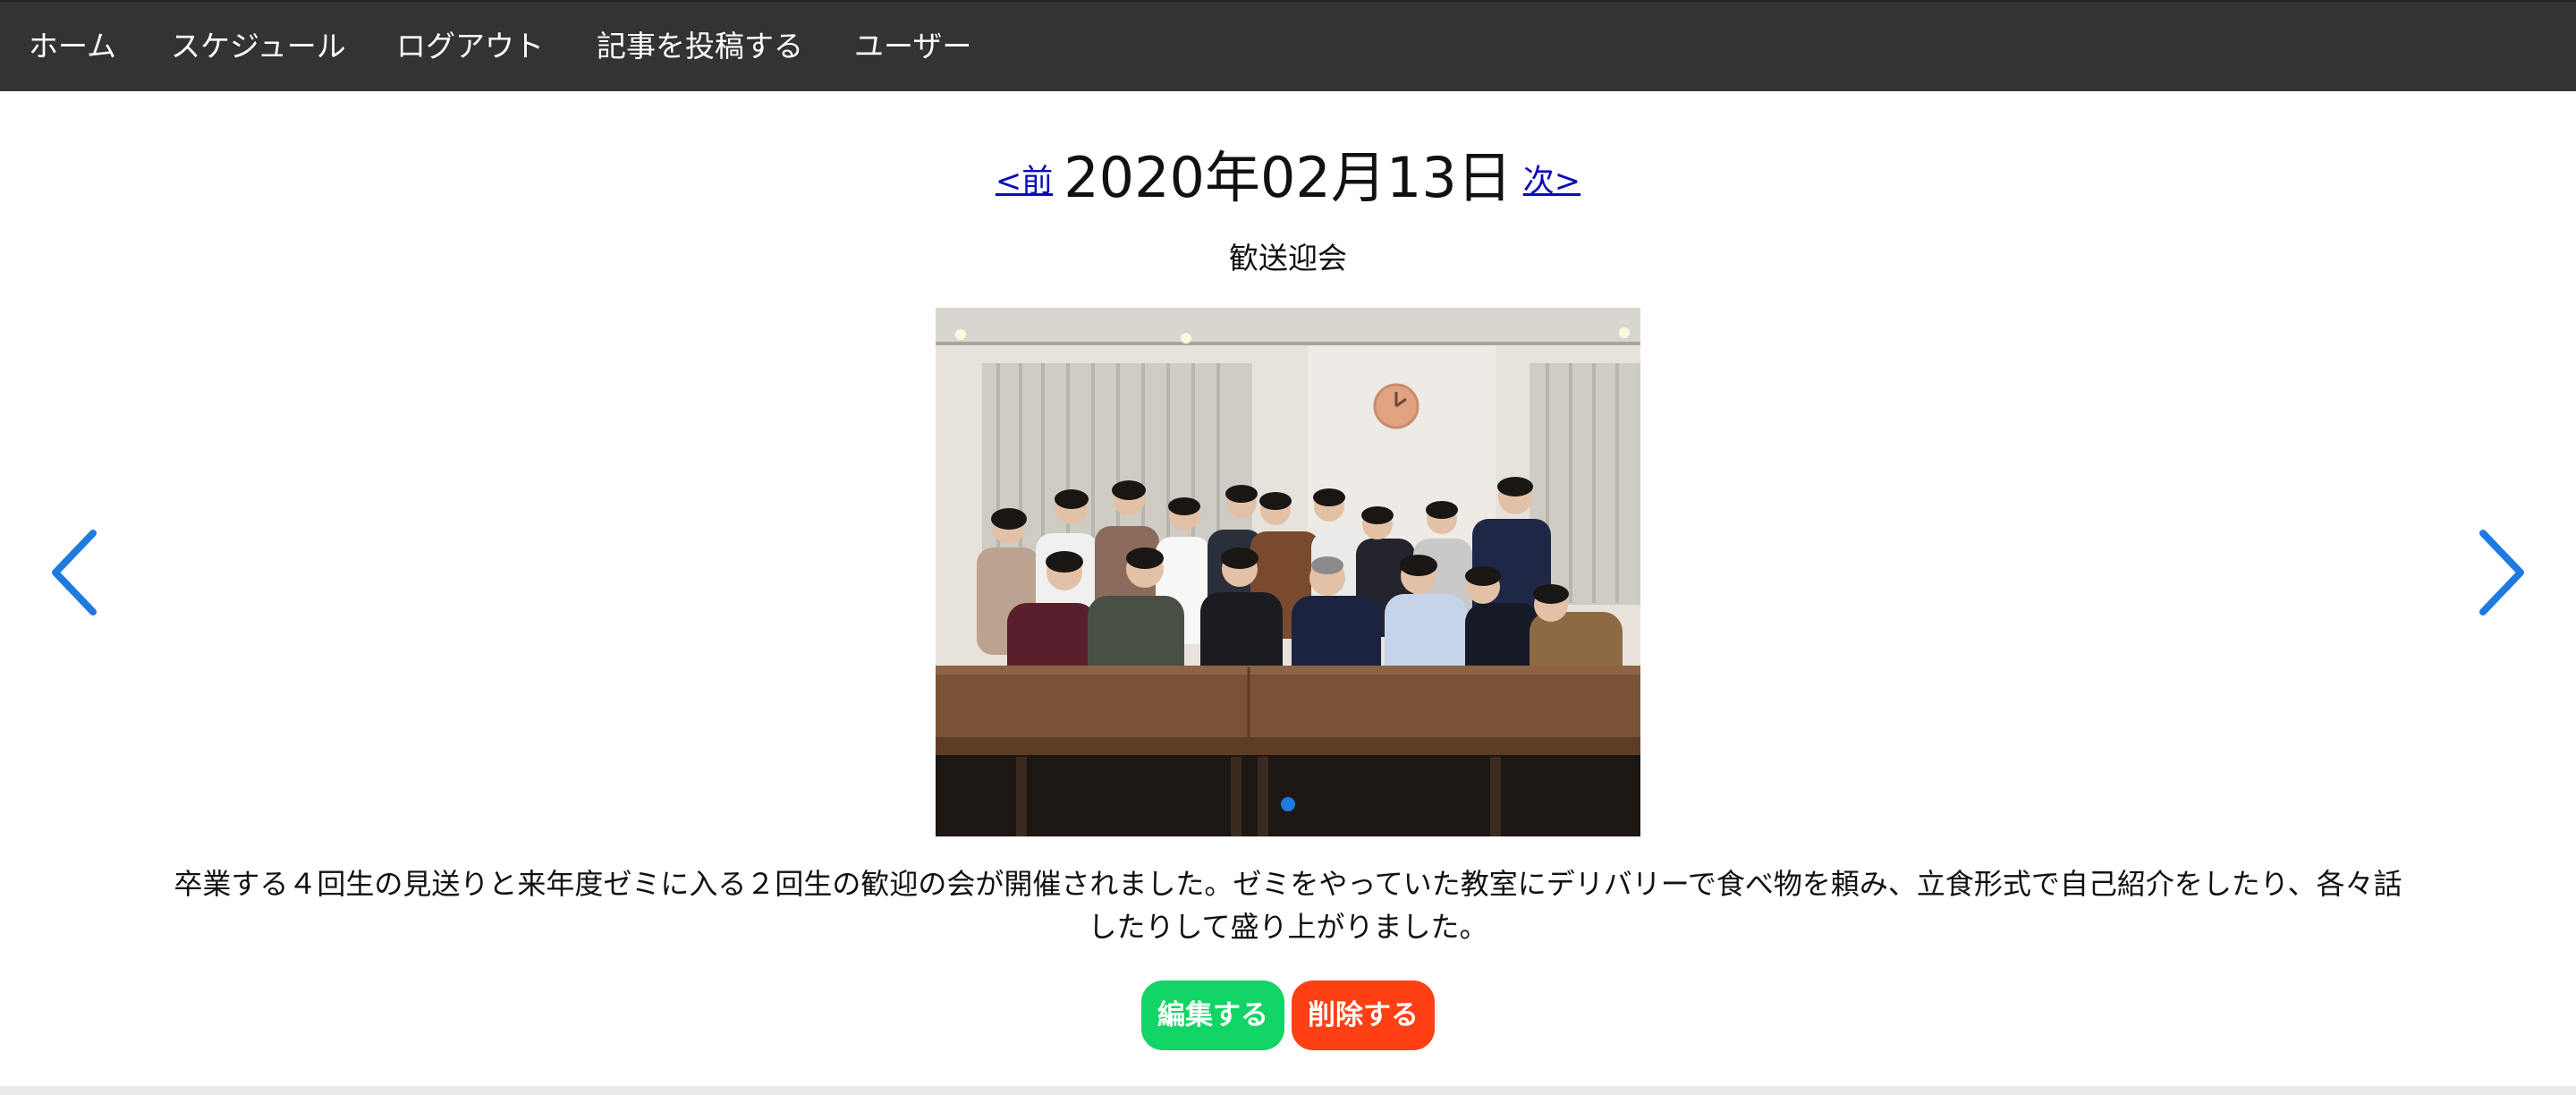 Image resolution: width=2576 pixels, height=1095 pixels. I want to click on prev-date-link: <前, so click(1024, 182).